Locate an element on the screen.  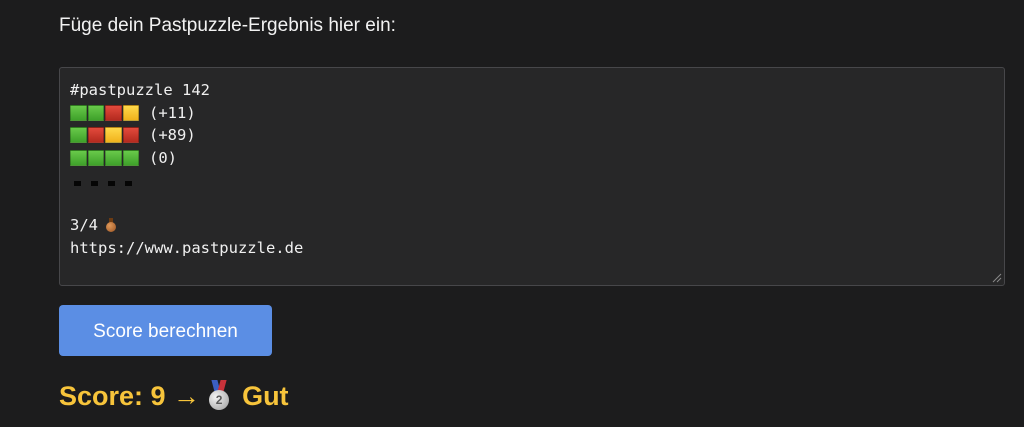
result-row-2: (+89) is located at coordinates (532, 135).